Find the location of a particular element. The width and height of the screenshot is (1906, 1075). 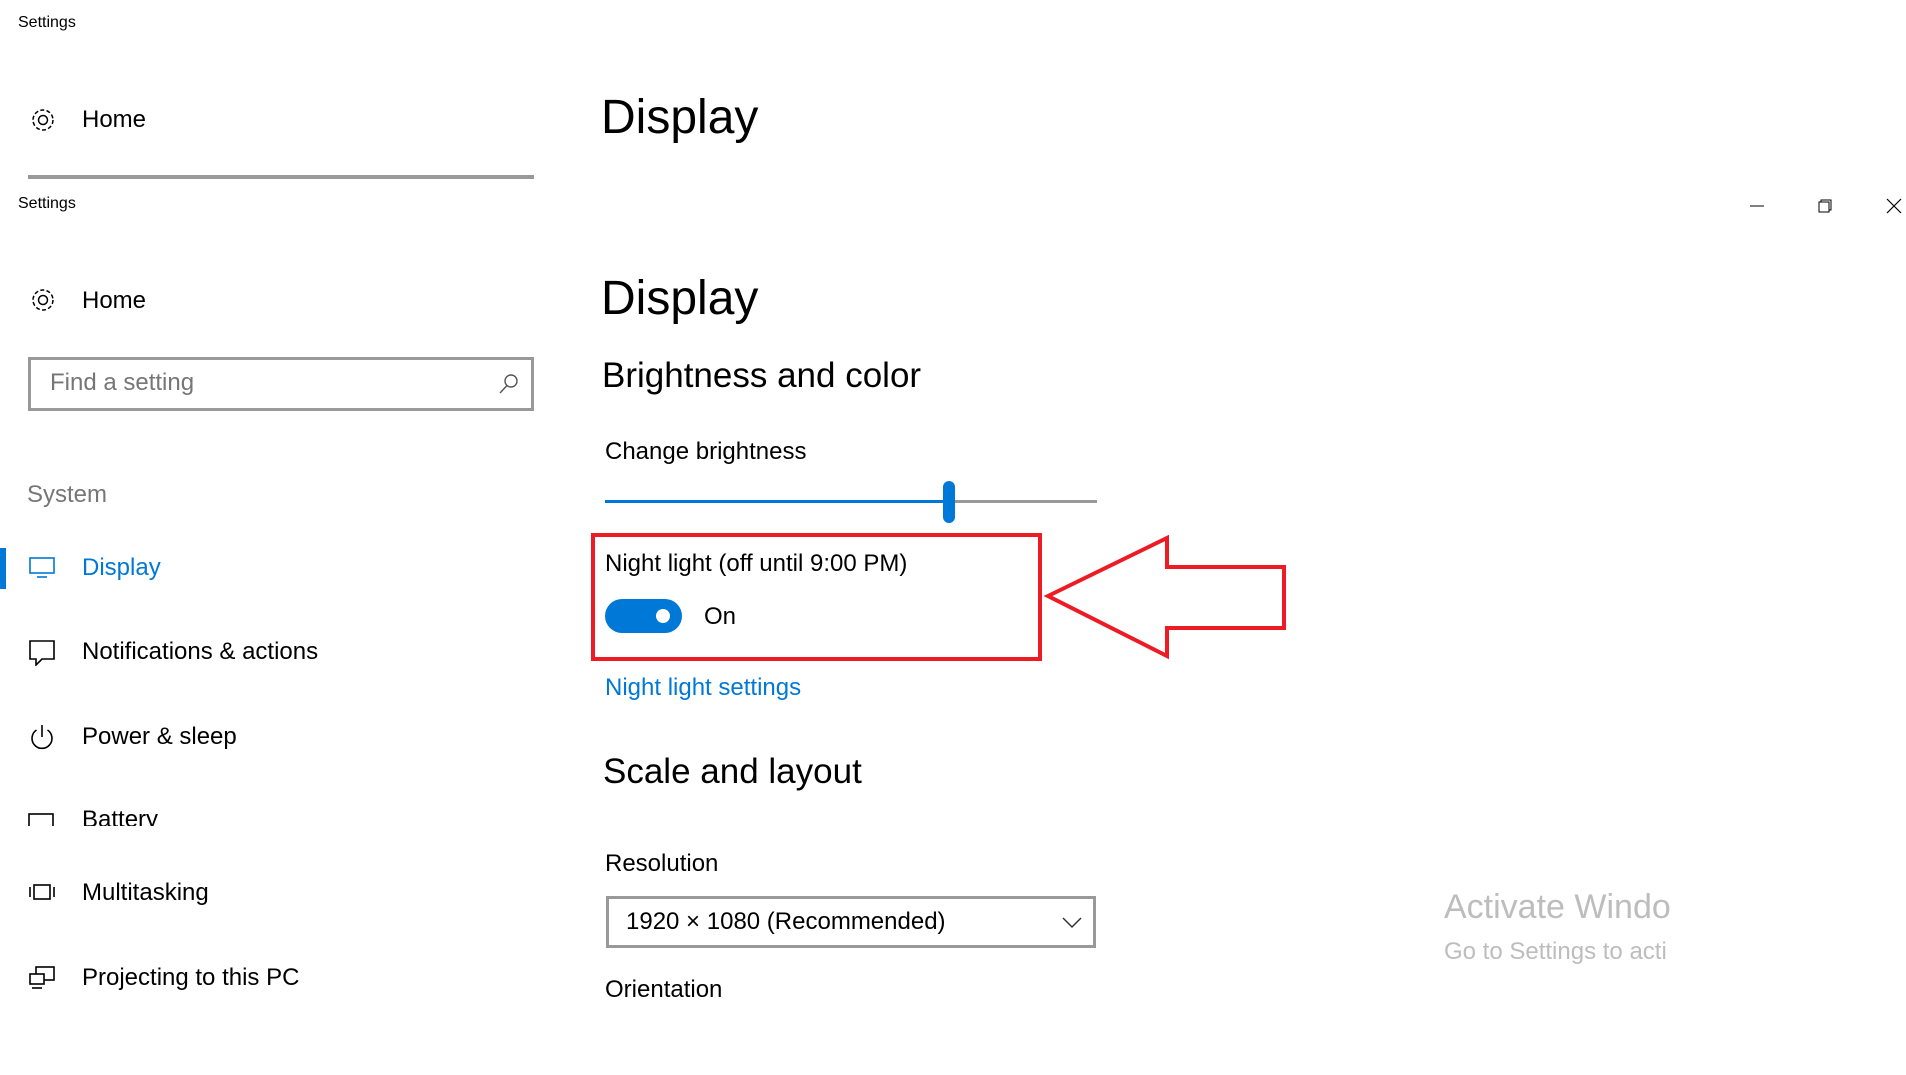

activation-watermark-title: Activate Windo is located at coordinates (1557, 907).